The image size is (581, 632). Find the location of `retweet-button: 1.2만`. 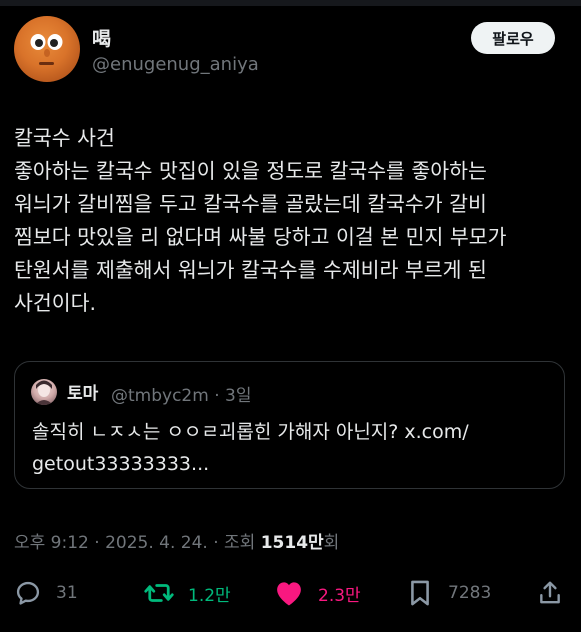

retweet-button: 1.2만 is located at coordinates (187, 593).